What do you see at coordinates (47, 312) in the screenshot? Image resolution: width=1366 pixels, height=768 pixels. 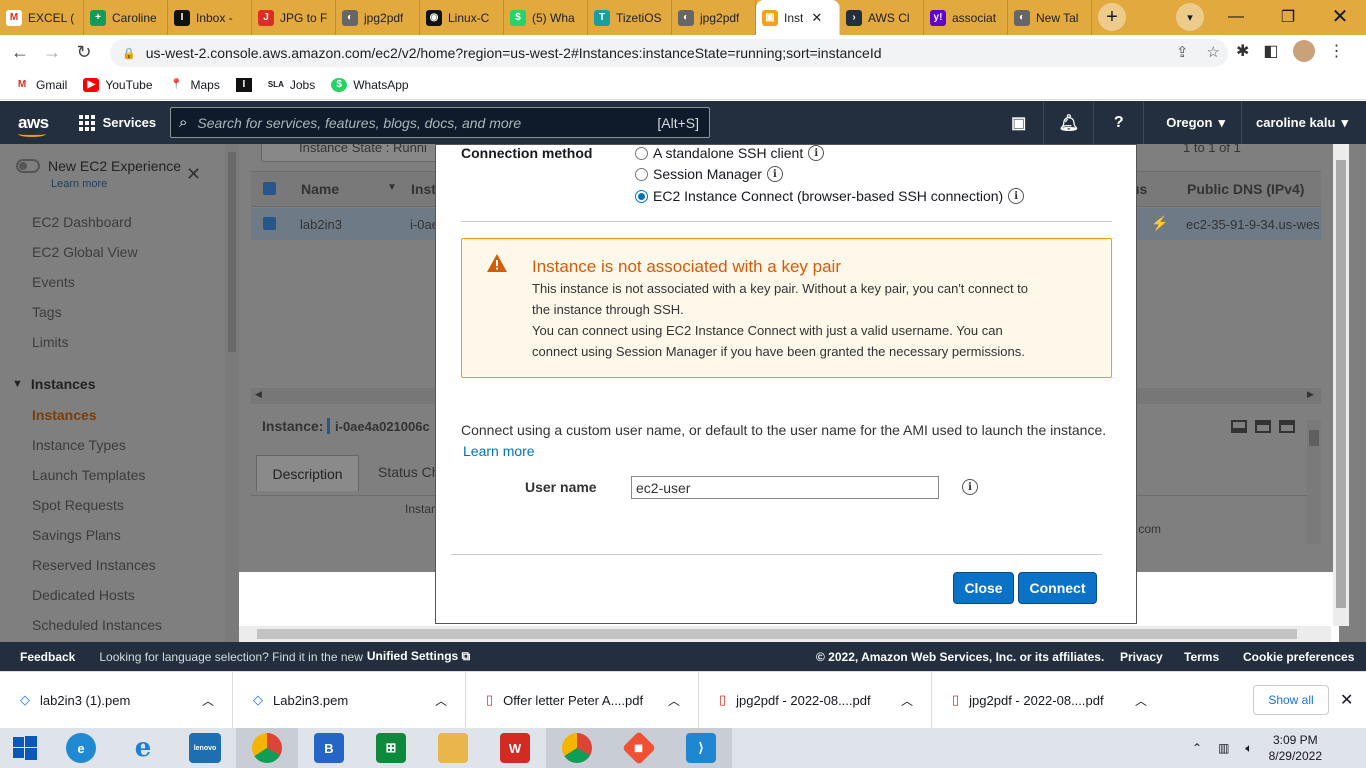 I see `sidebar-item-tags: Tags` at bounding box center [47, 312].